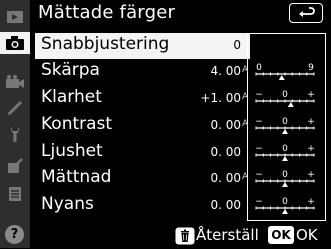  I want to click on row-value: +1. 00, so click(220, 98).